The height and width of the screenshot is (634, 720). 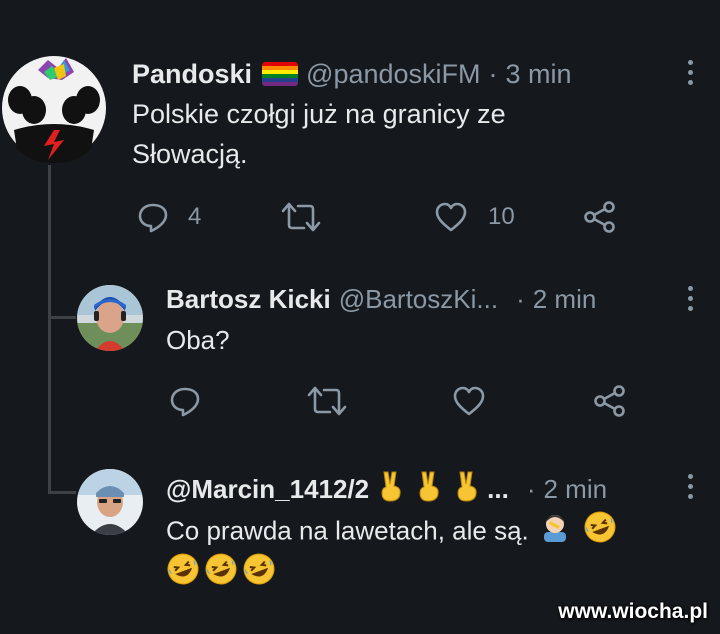 I want to click on author-name: Pandoski, so click(x=192, y=74).